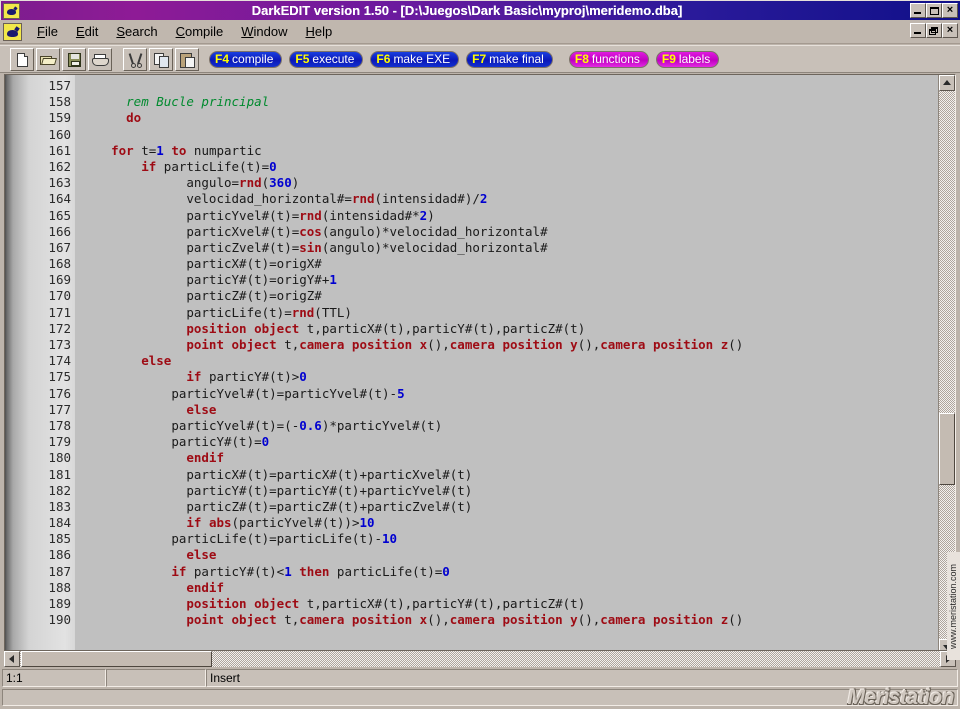 Image resolution: width=960 pixels, height=709 pixels. I want to click on menu-item-help: Help, so click(319, 31).